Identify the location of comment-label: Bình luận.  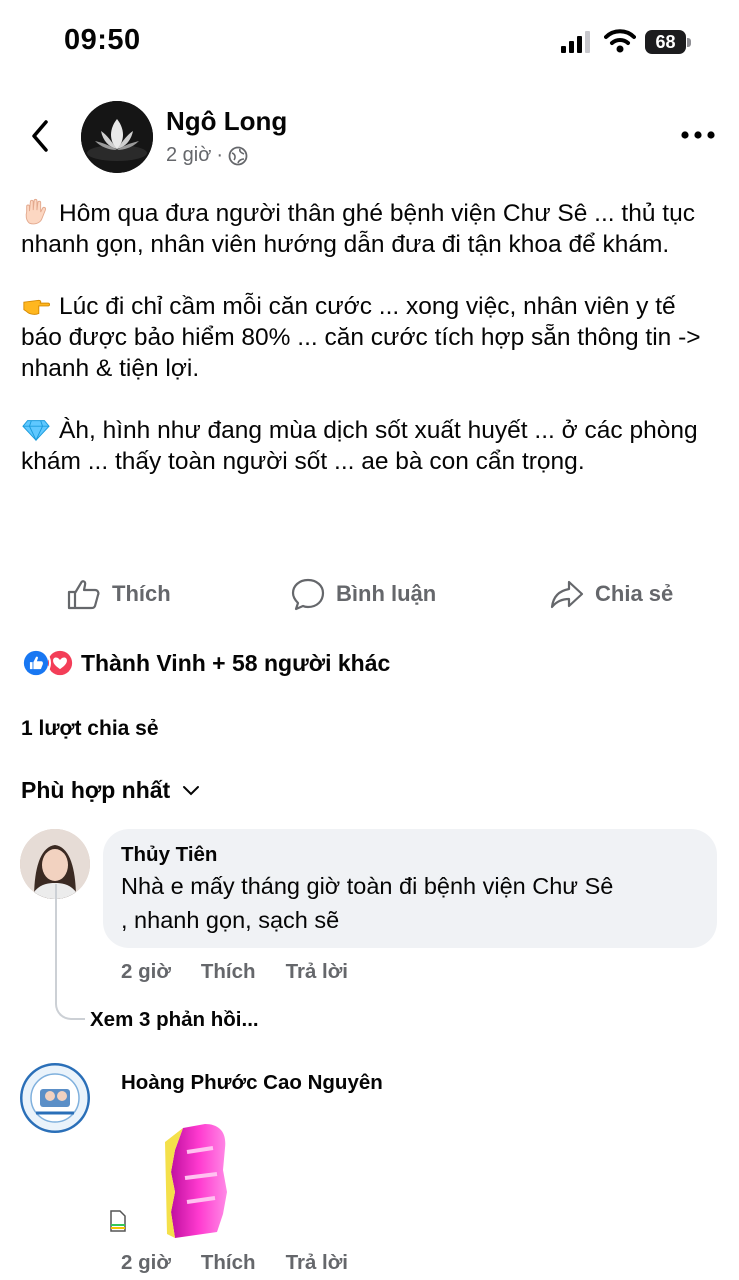
(386, 593).